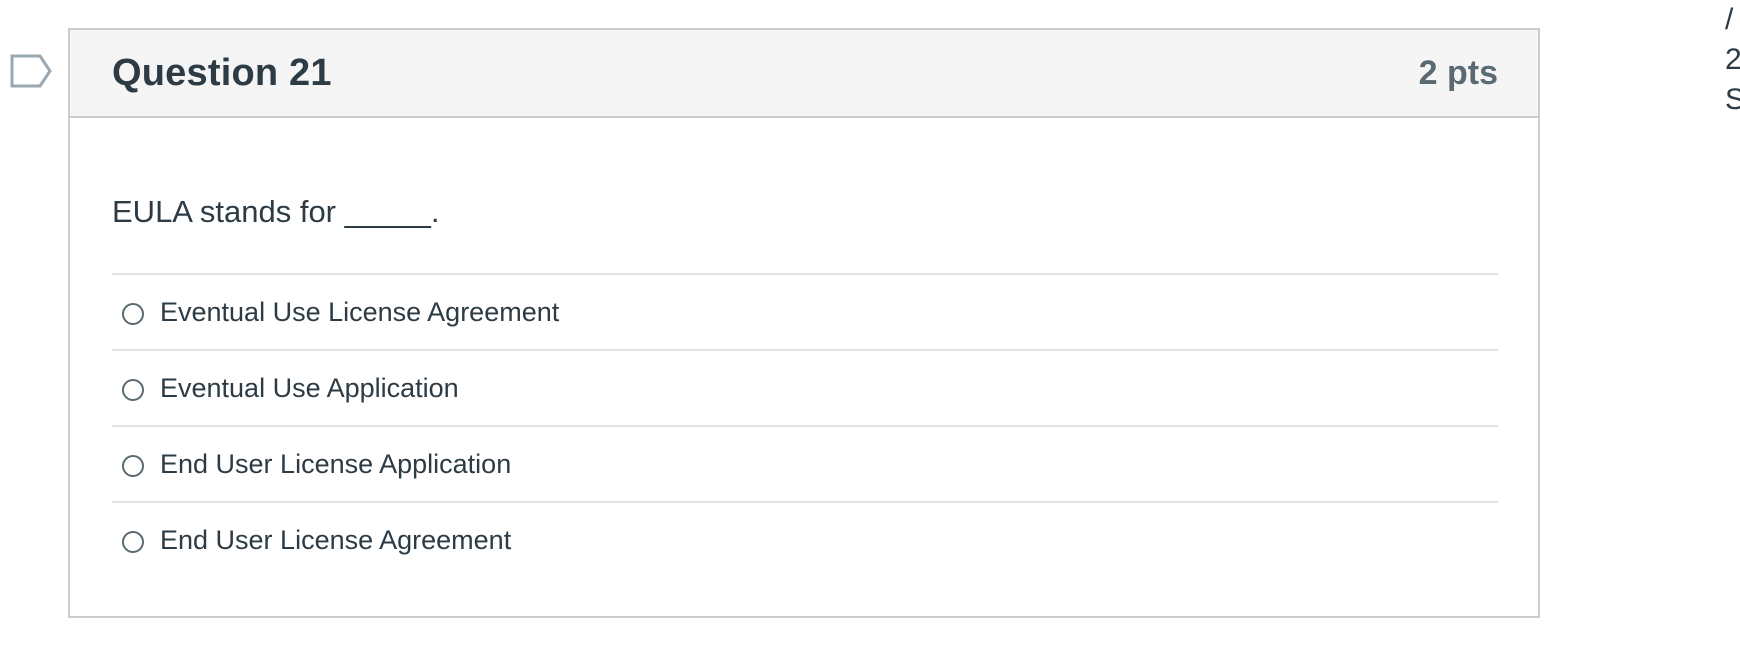 Image resolution: width=1740 pixels, height=648 pixels. Describe the element at coordinates (222, 72) in the screenshot. I see `question-title: Question 21` at that location.